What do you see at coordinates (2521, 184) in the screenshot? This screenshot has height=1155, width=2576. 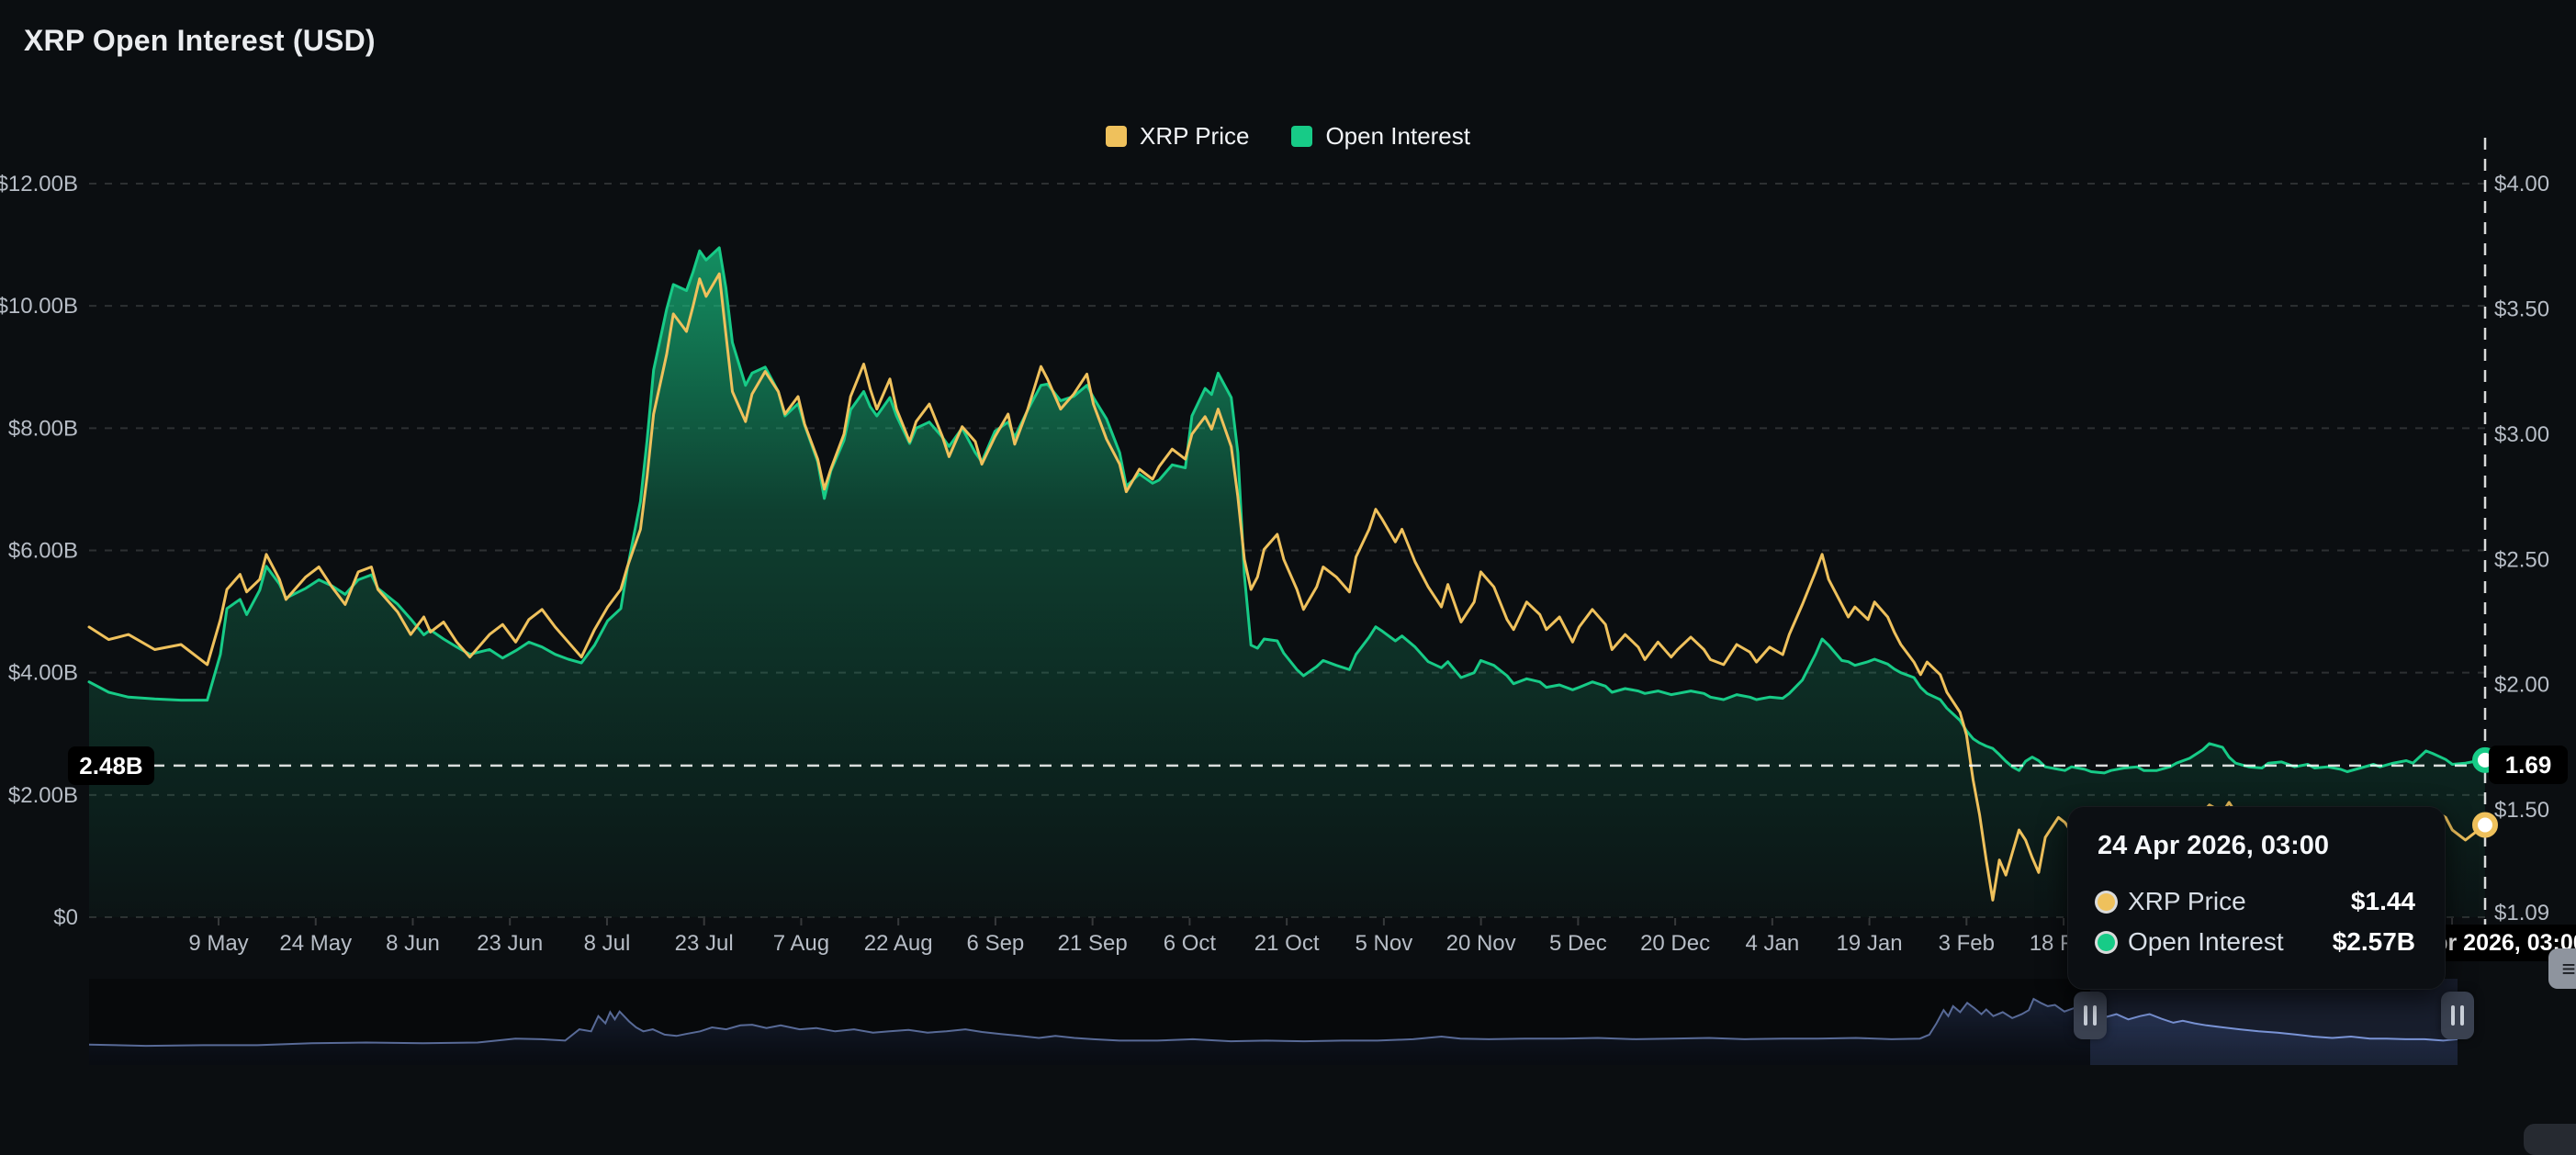 I see `y-axis-right-tick-label: $4.00` at bounding box center [2521, 184].